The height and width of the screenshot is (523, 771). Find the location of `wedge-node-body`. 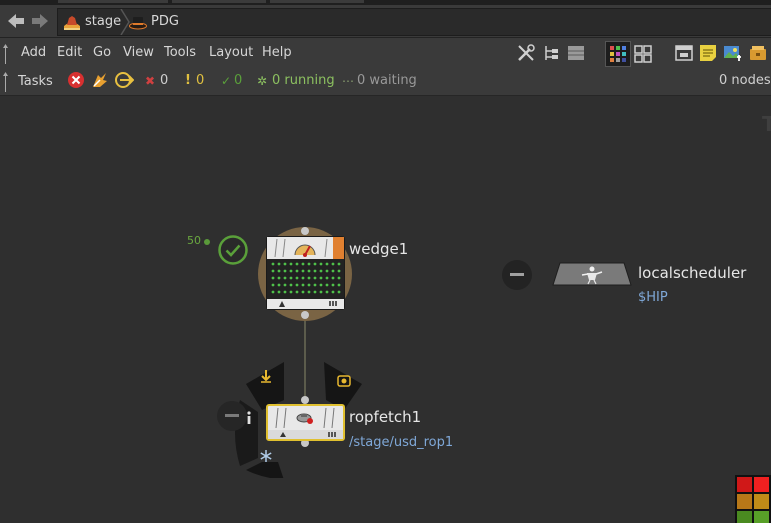

wedge-node-body is located at coordinates (305, 273).